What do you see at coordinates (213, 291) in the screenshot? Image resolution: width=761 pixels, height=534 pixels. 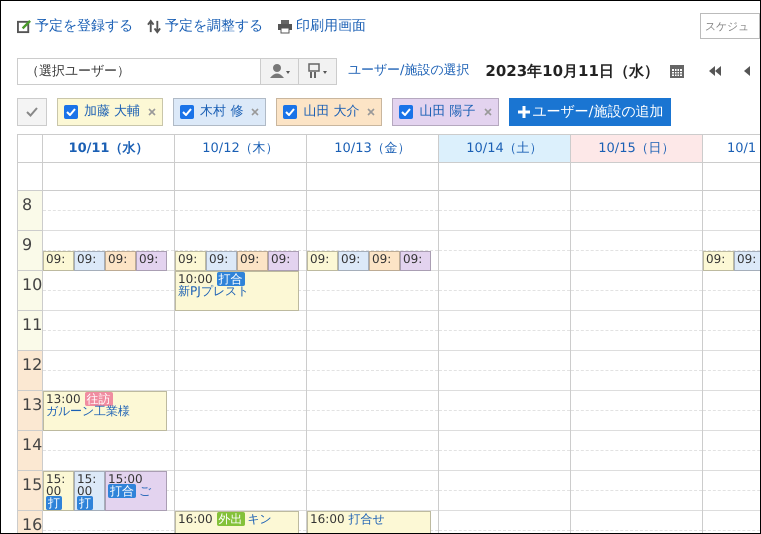 I see `event-title: 新PJプレスト` at bounding box center [213, 291].